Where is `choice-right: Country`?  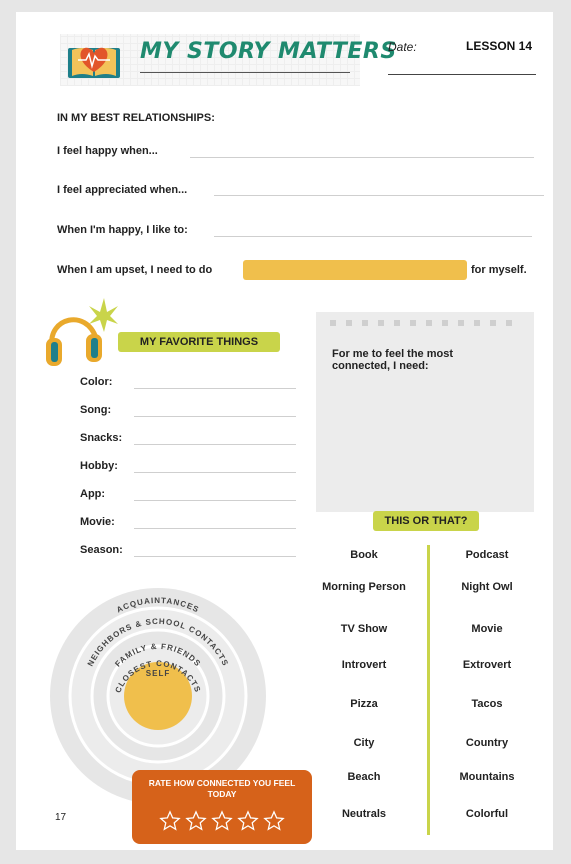 choice-right: Country is located at coordinates (487, 743).